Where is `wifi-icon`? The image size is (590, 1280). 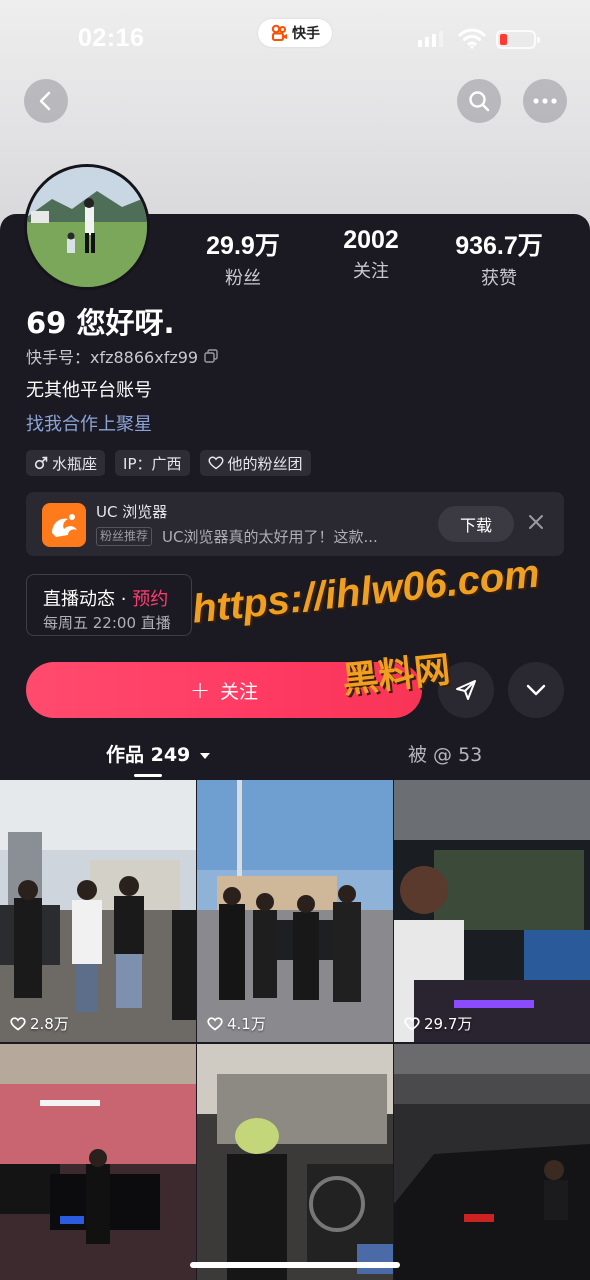
wifi-icon is located at coordinates (472, 38).